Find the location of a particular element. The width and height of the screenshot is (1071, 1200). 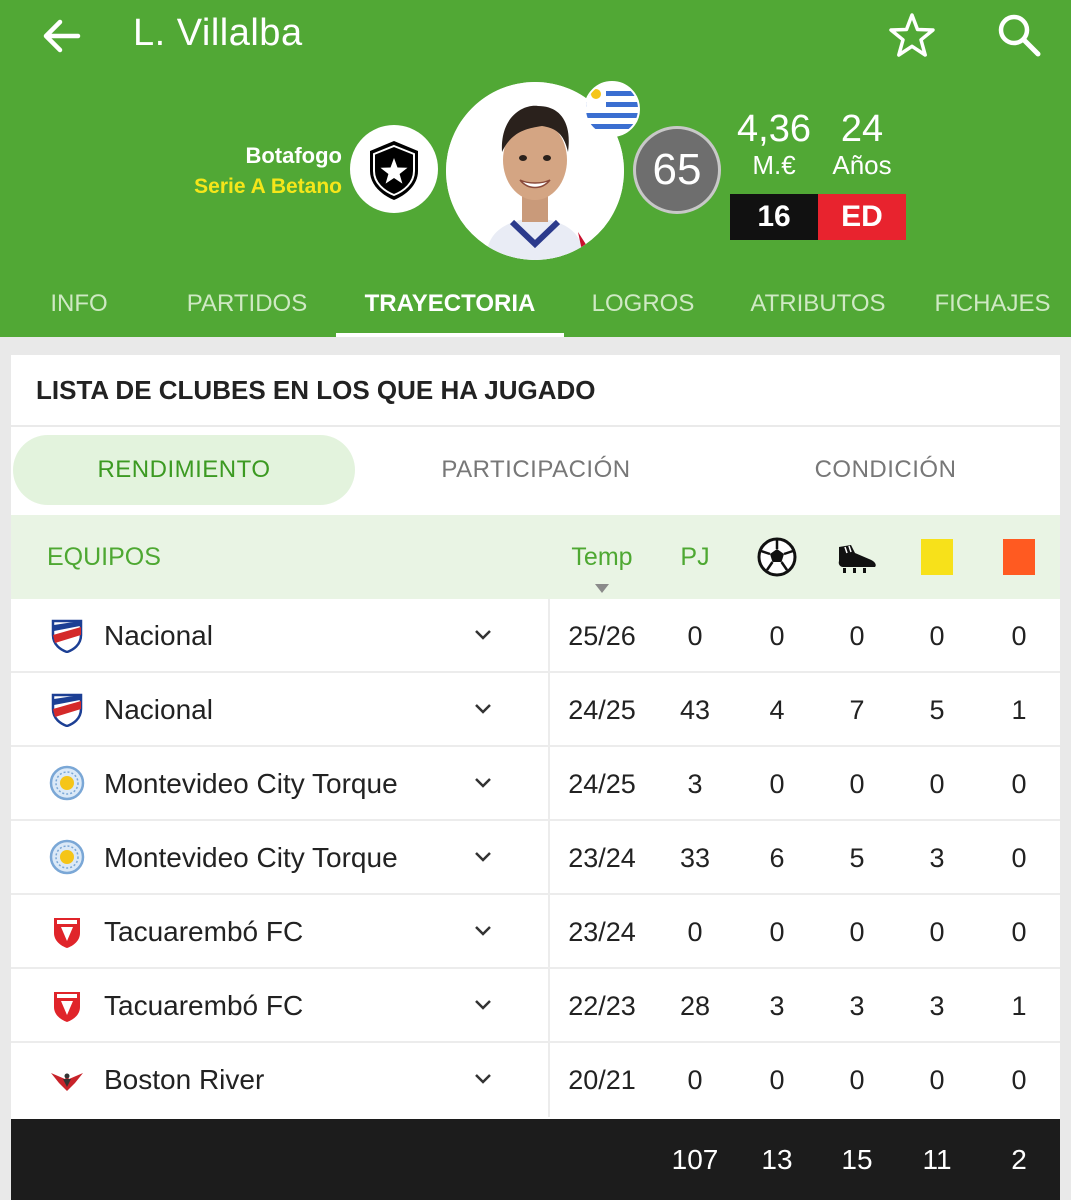

stats-subtabs: RENDIMIENTO PARTICIPACIÓN CONDICIÓN is located at coordinates (535, 471).